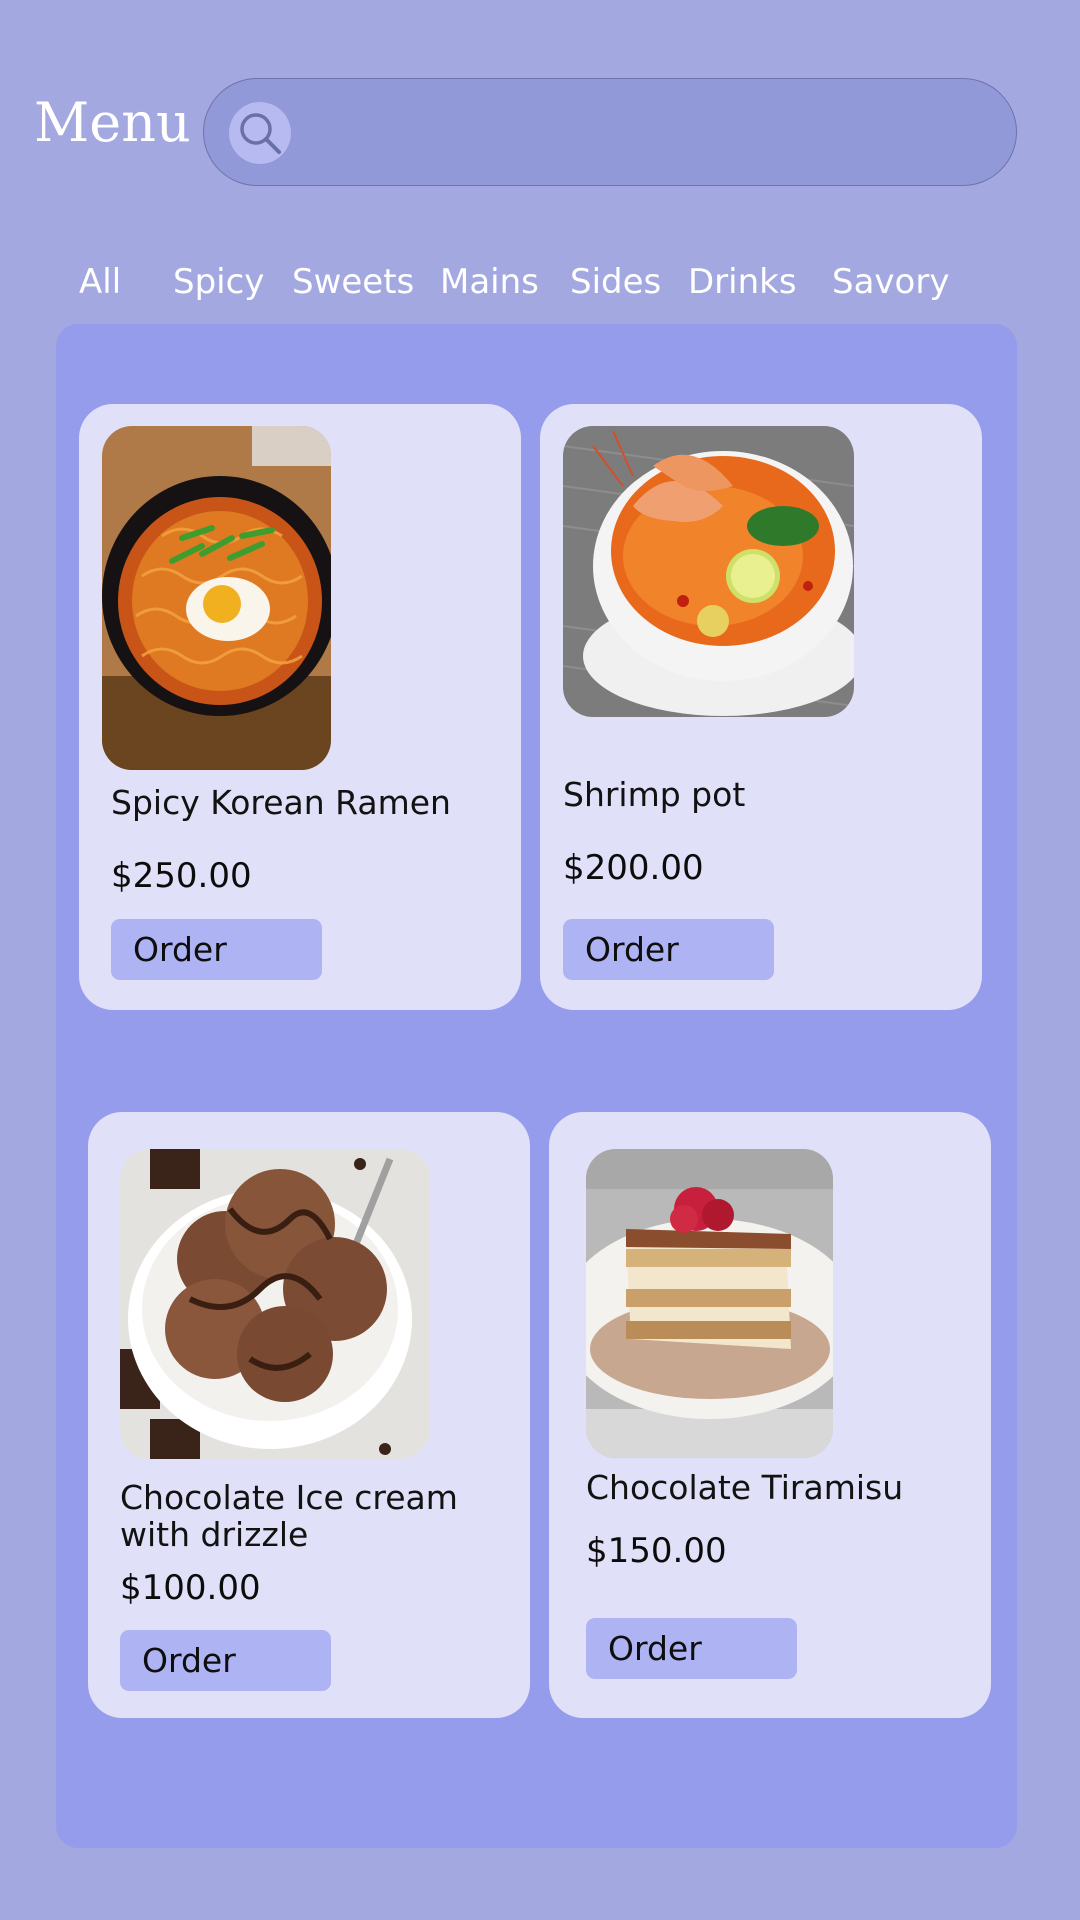 The width and height of the screenshot is (1080, 1920). I want to click on search-bar, so click(610, 132).